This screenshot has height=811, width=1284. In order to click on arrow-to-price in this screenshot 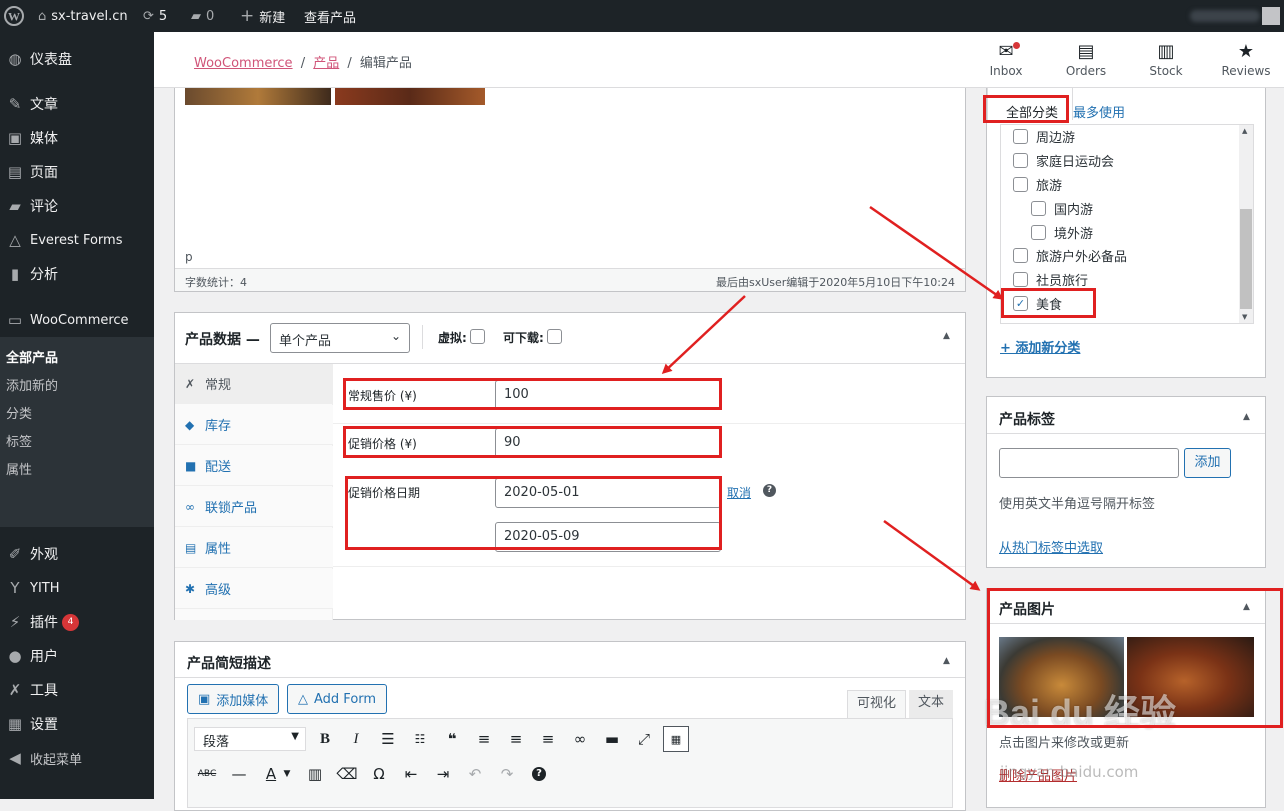, I will do `click(703, 335)`.